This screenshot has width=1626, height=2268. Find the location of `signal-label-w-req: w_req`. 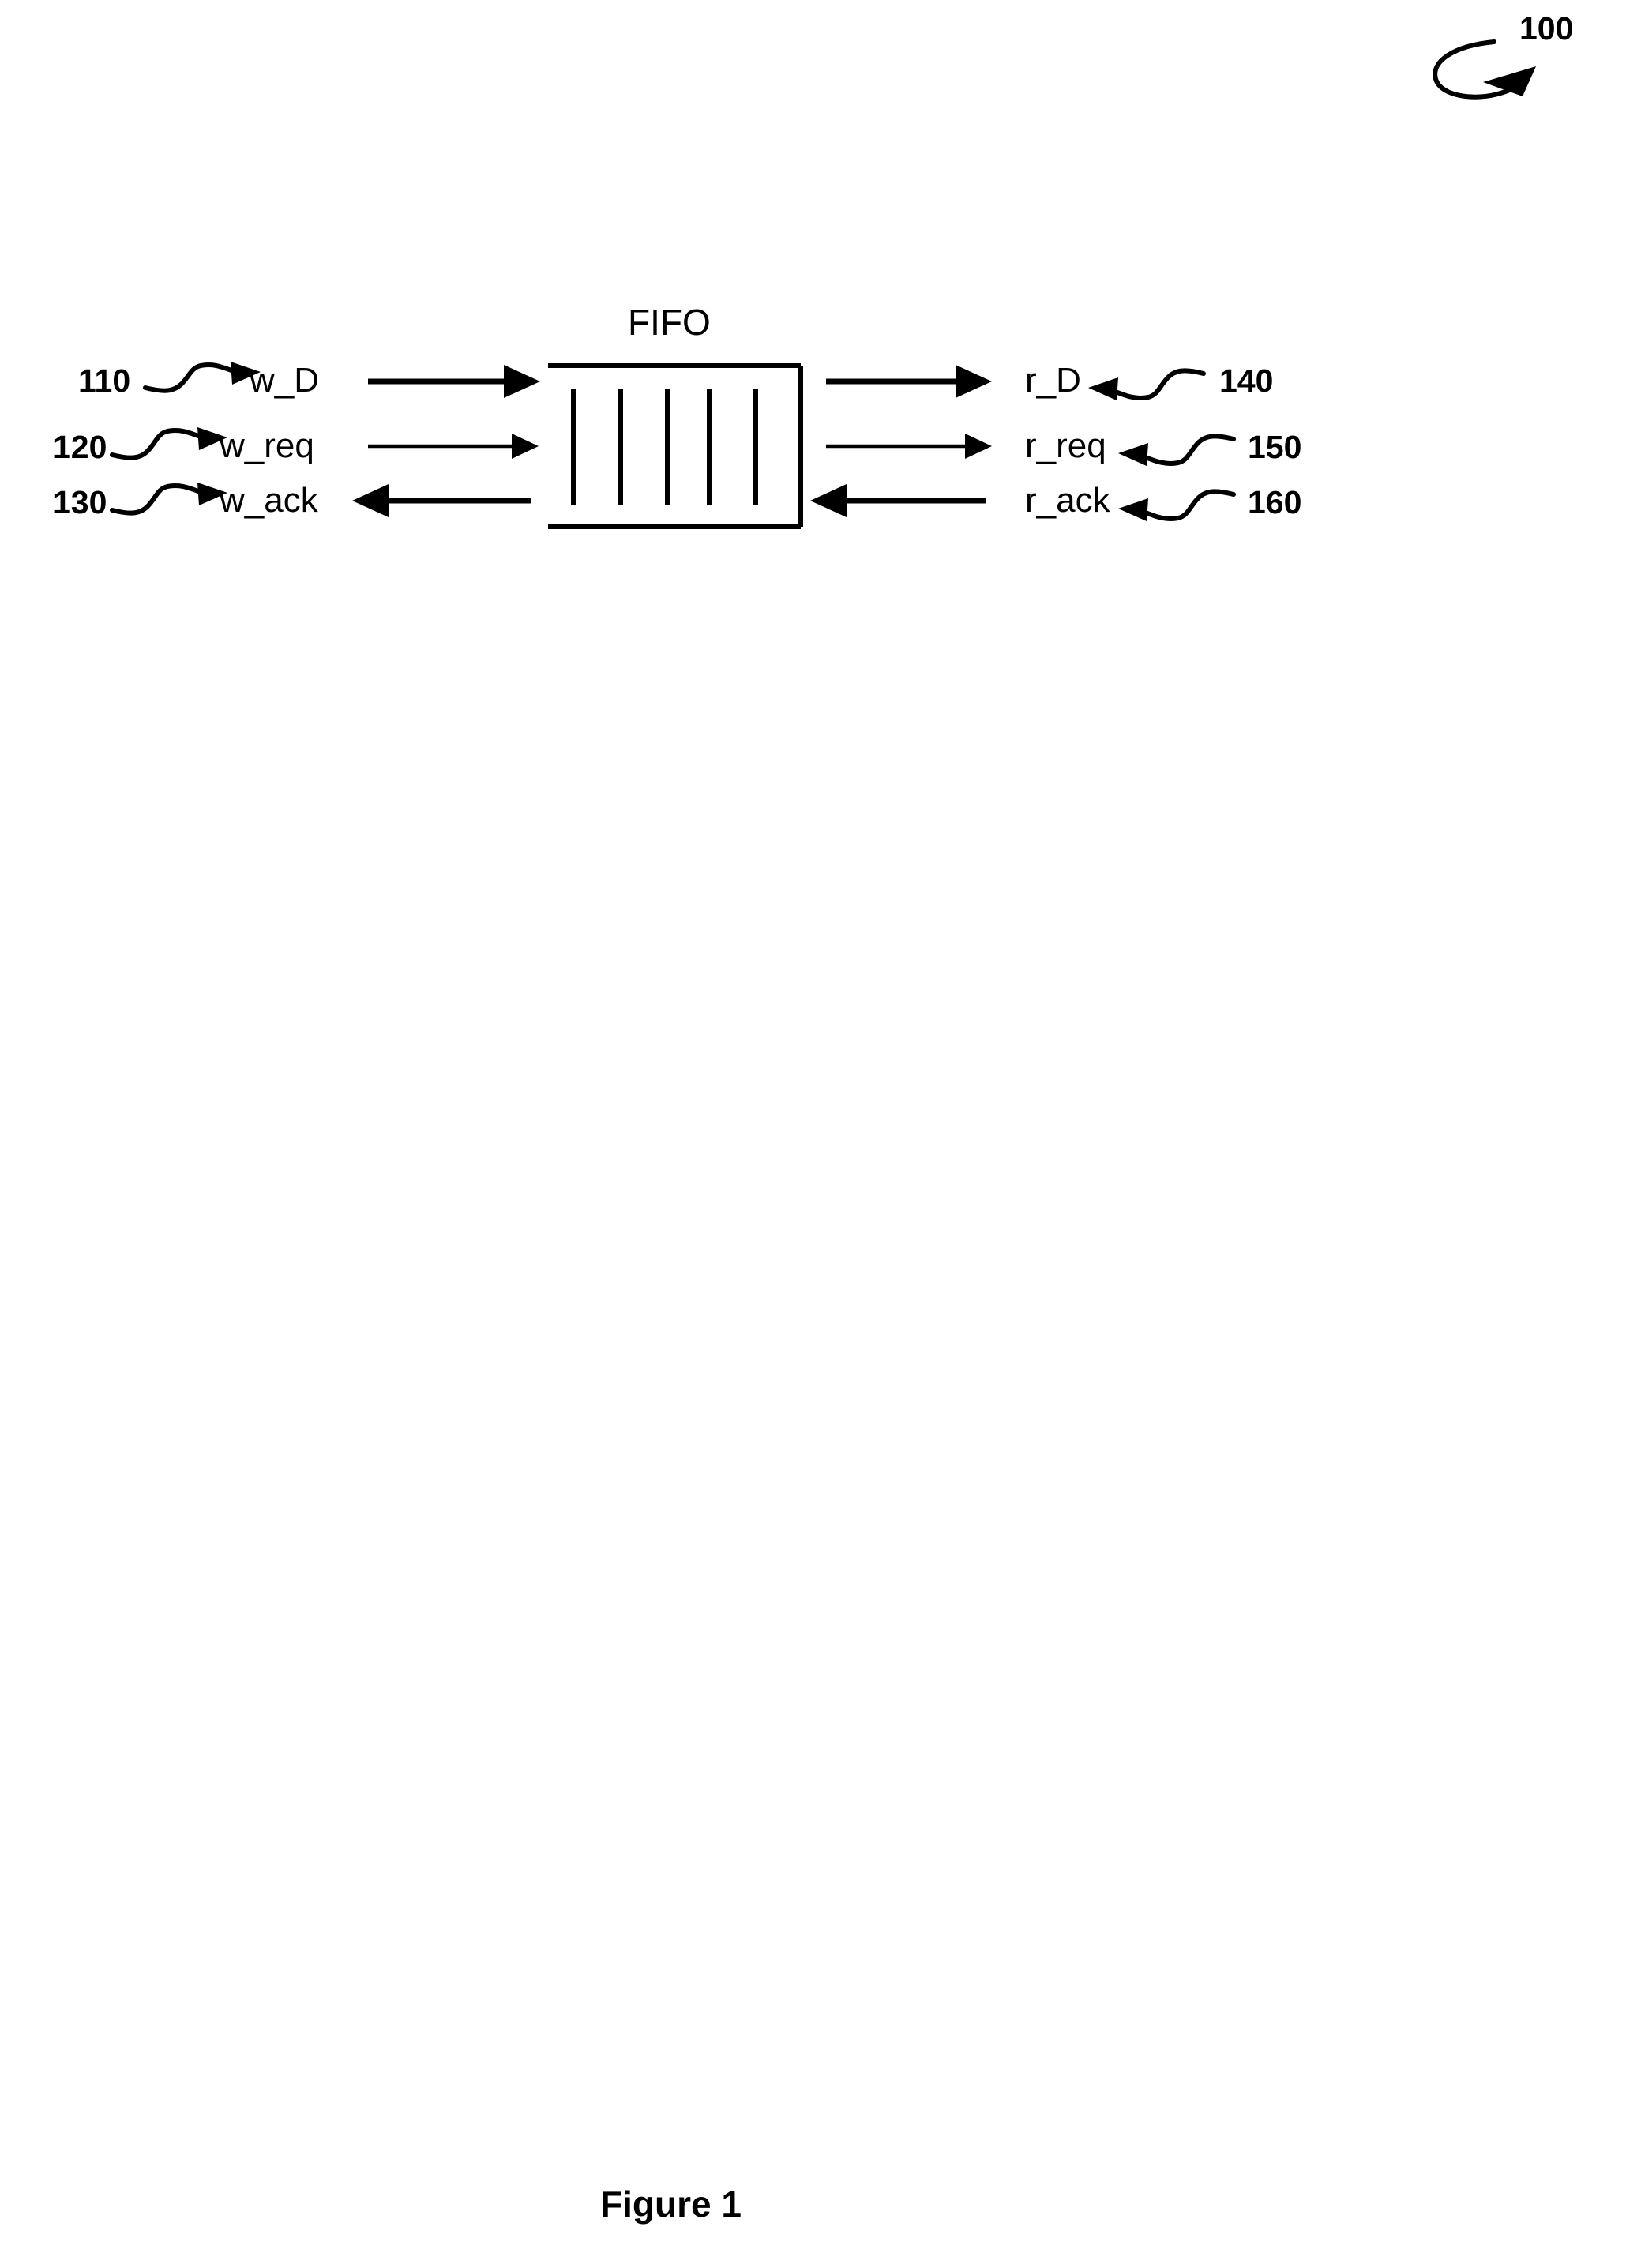

signal-label-w-req: w_req is located at coordinates (267, 445).